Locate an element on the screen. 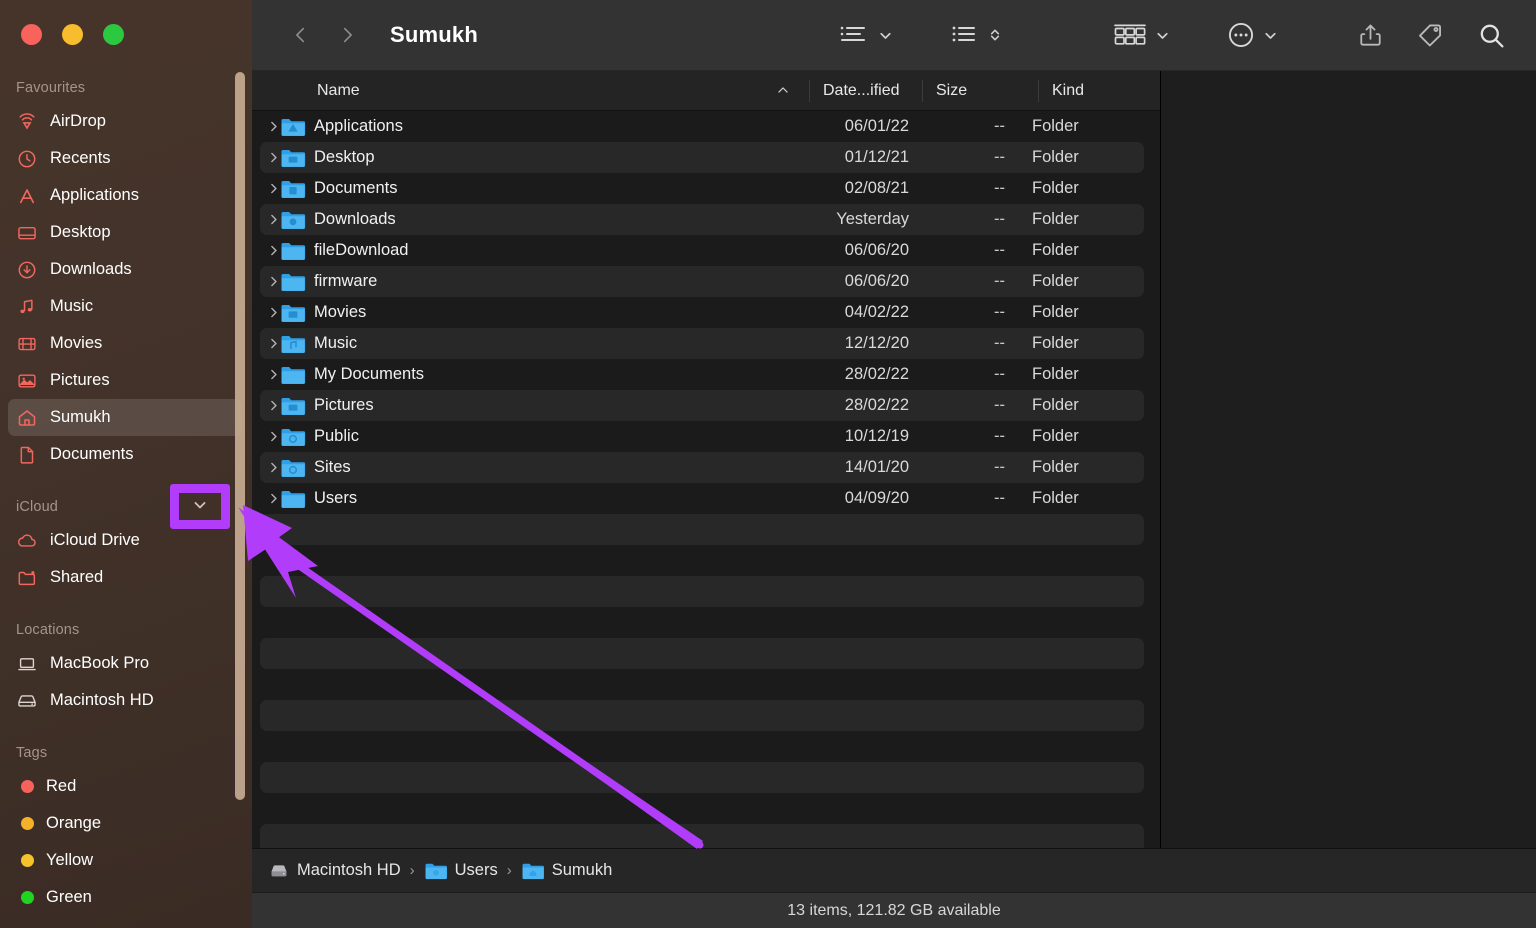  sidebar-item-music: Music is located at coordinates (125, 306).